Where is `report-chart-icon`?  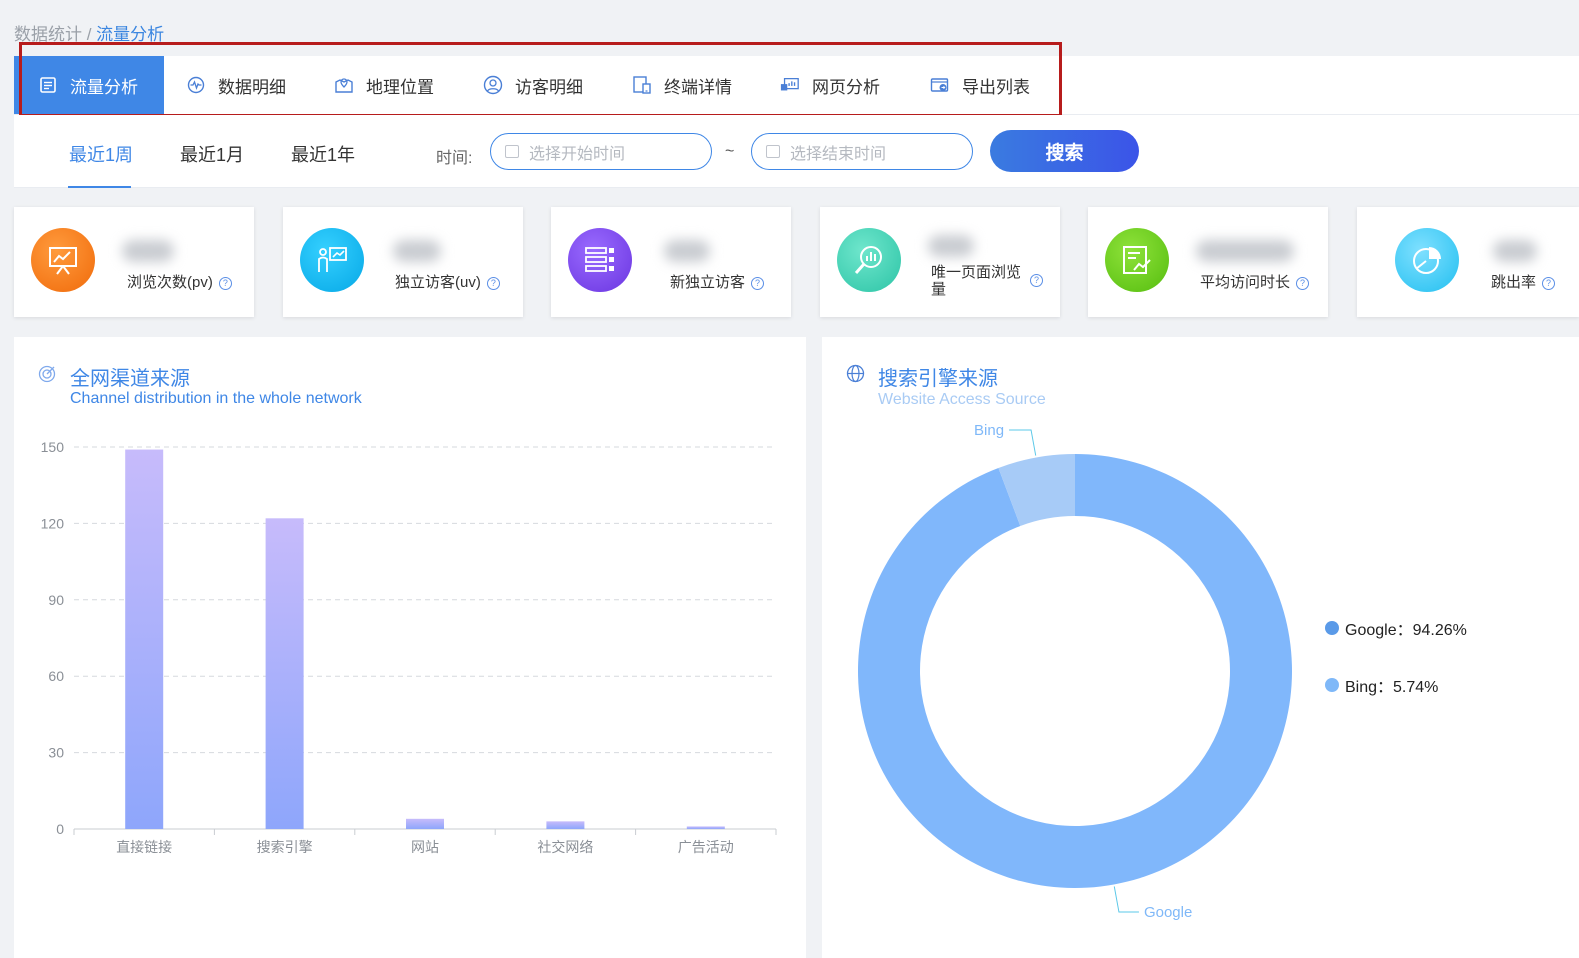 report-chart-icon is located at coordinates (1137, 260).